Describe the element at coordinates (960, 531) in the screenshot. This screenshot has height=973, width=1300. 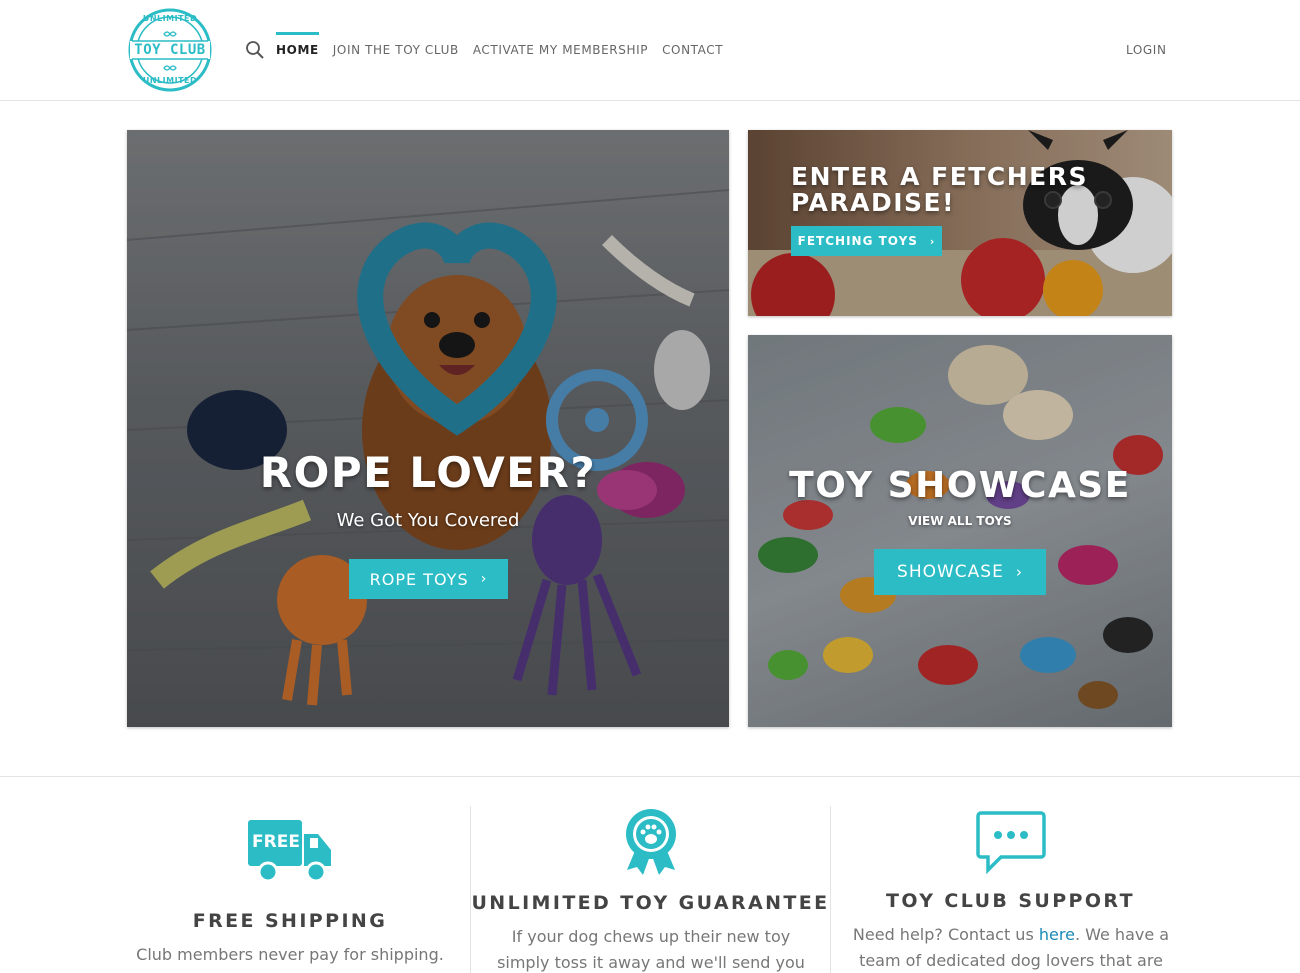
I see `toy-showcase-banner: TOY SHOWCASE VIEW ALL TOYS SHOWCASE ›` at that location.